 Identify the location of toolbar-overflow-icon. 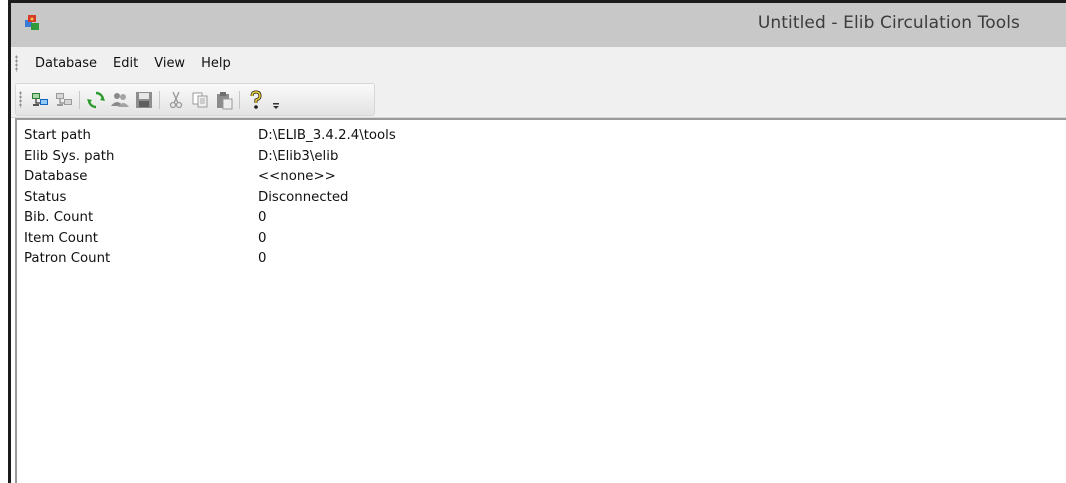
(276, 101).